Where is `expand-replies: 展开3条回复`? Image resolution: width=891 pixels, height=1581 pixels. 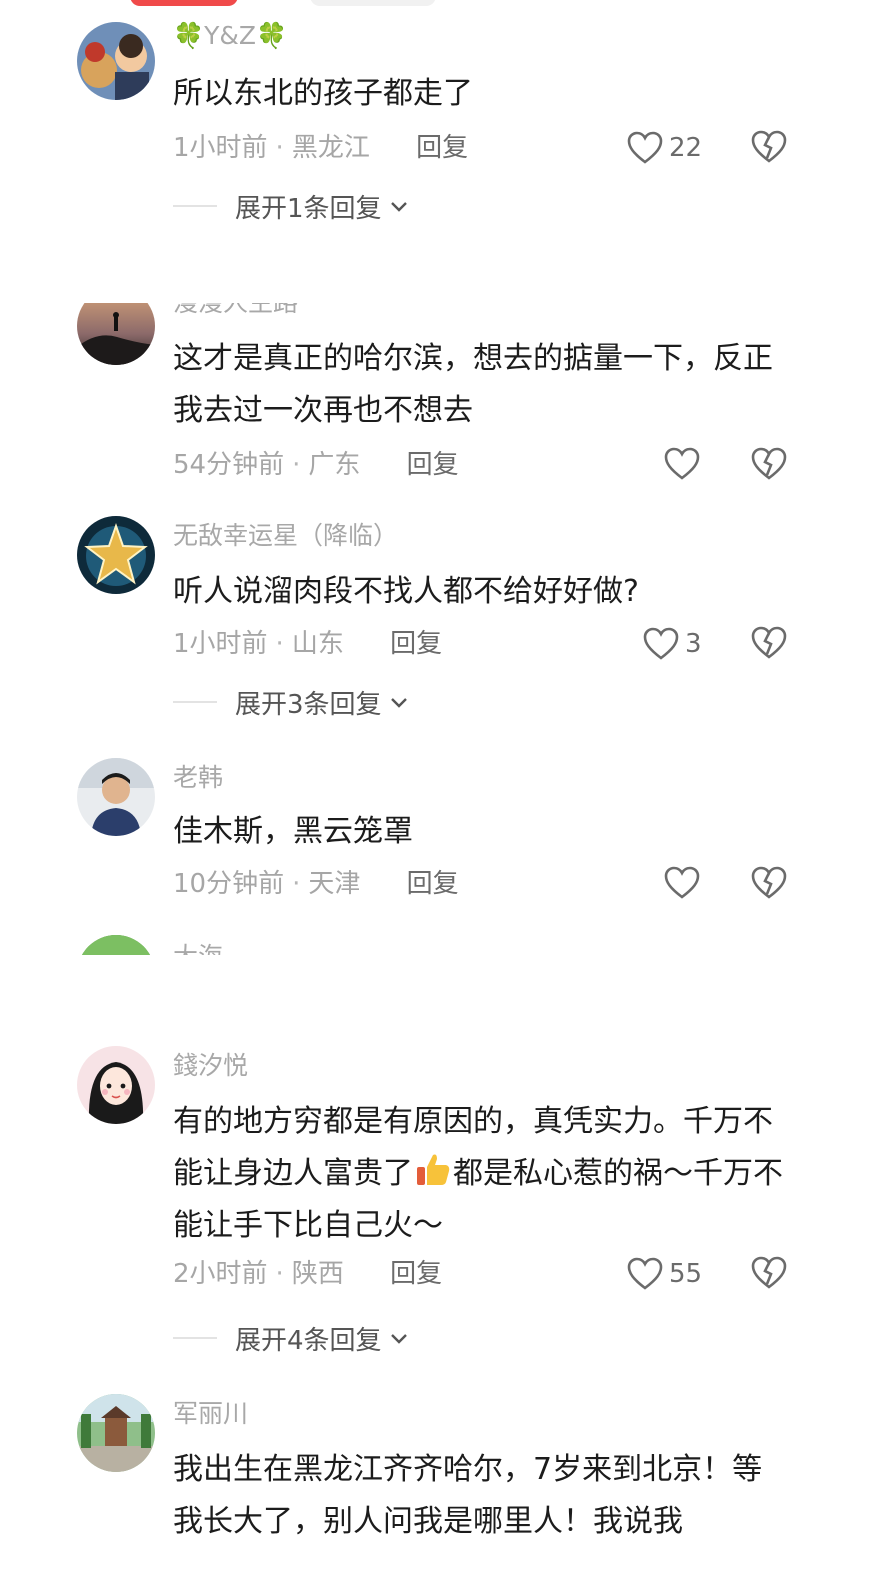
expand-replies: 展开3条回复 is located at coordinates (291, 702).